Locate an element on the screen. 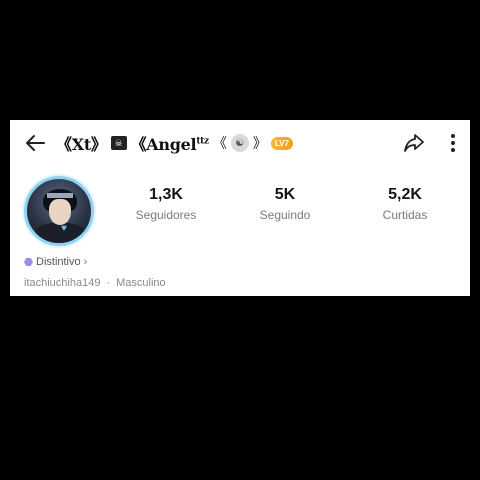  stat-likes: 5,2K Curtidas is located at coordinates (405, 203).